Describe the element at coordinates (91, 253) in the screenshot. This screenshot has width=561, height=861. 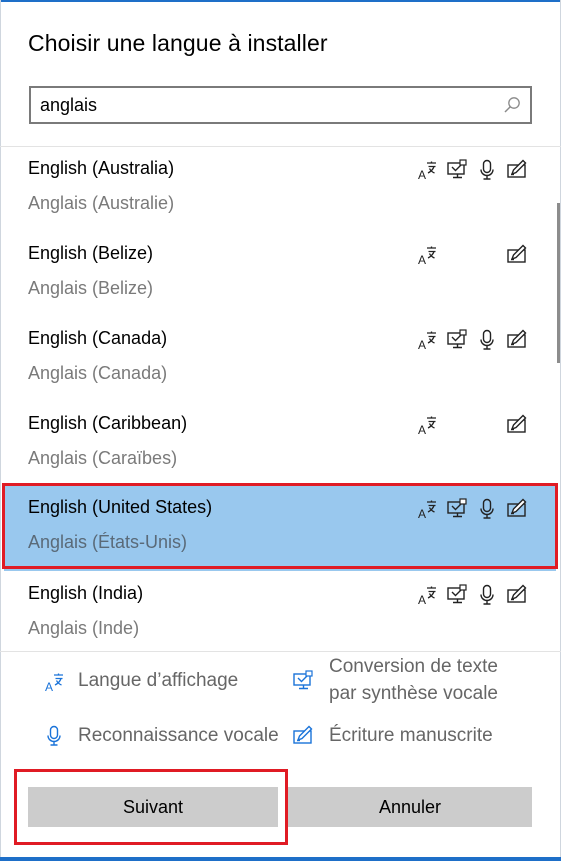
I see `language-name: English (Belize)` at that location.